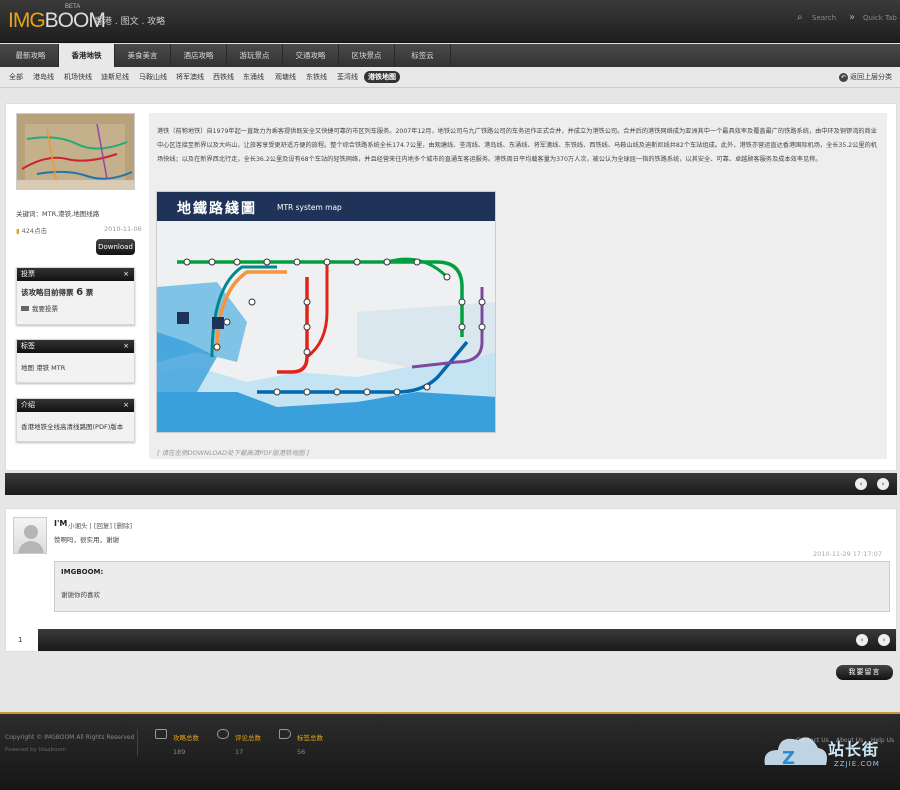 The image size is (900, 790). What do you see at coordinates (100, 525) in the screenshot?
I see `comment-meta: 小湘头 | [回复] [删除]` at bounding box center [100, 525].